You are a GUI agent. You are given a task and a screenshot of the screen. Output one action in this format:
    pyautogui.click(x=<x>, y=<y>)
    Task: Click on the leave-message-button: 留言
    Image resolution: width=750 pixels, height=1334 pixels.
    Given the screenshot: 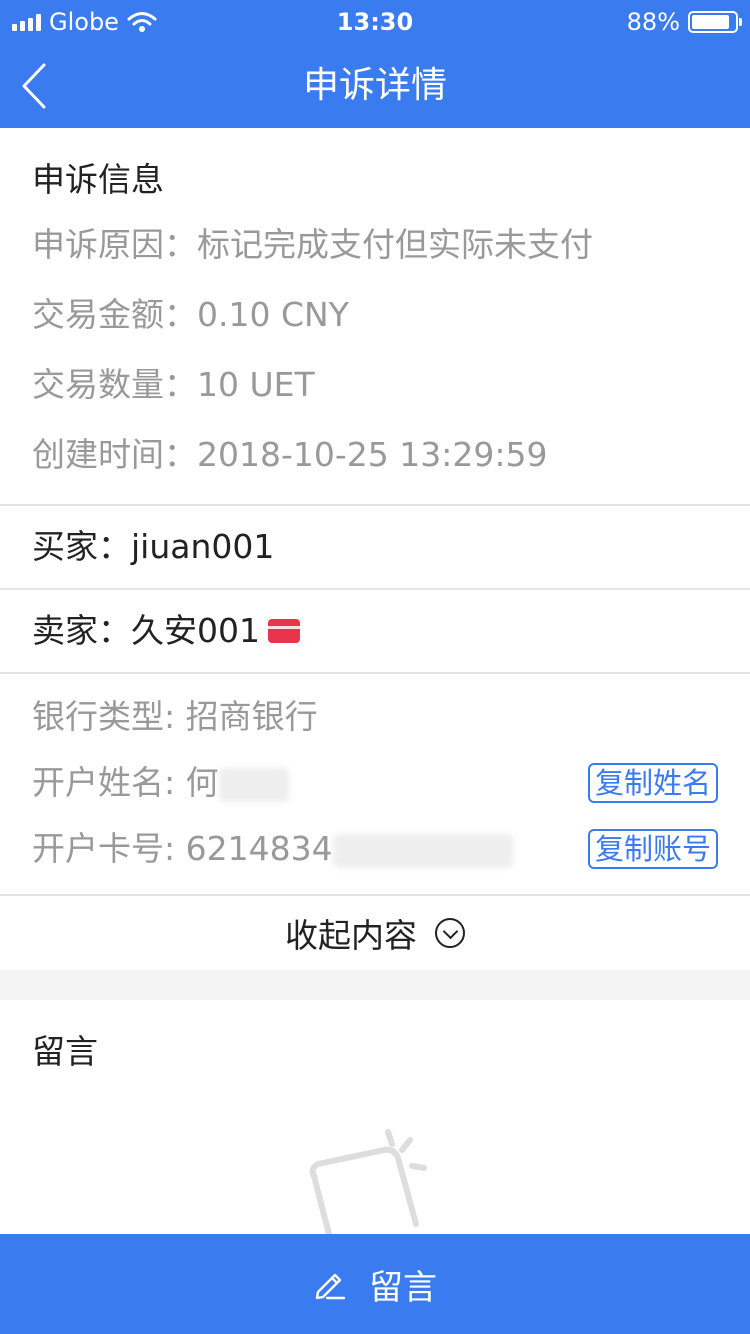 What is the action you would take?
    pyautogui.click(x=375, y=1284)
    